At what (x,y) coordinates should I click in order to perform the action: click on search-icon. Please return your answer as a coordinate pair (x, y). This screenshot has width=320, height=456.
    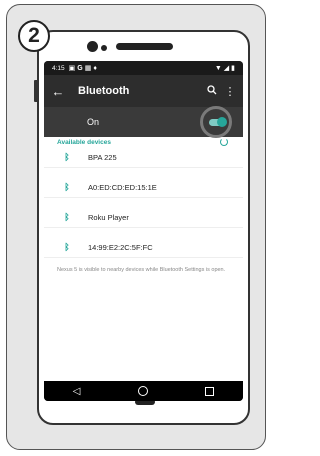
    Looking at the image, I should click on (212, 91).